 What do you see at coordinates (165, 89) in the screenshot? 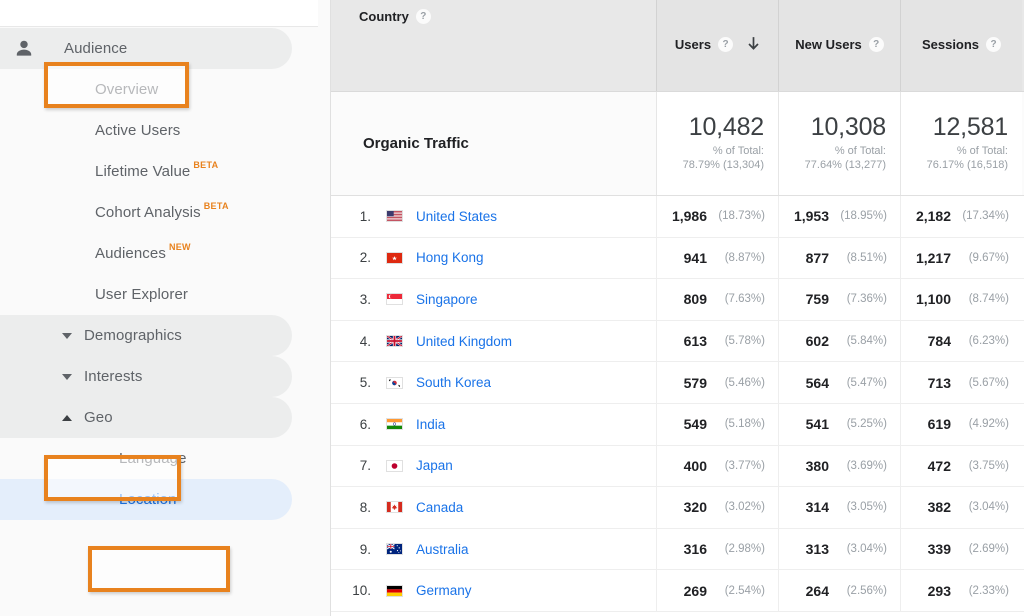
I see `sidebar-item-overview: Overview` at bounding box center [165, 89].